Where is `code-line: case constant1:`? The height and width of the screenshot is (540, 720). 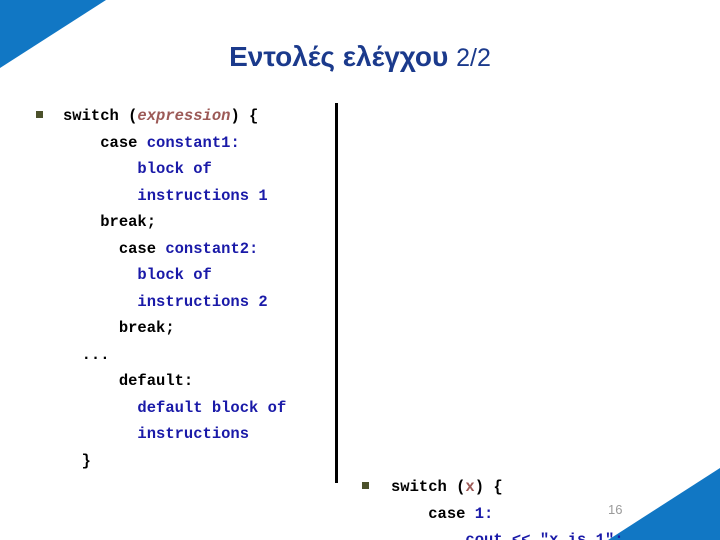 code-line: case constant1: is located at coordinates (195, 143).